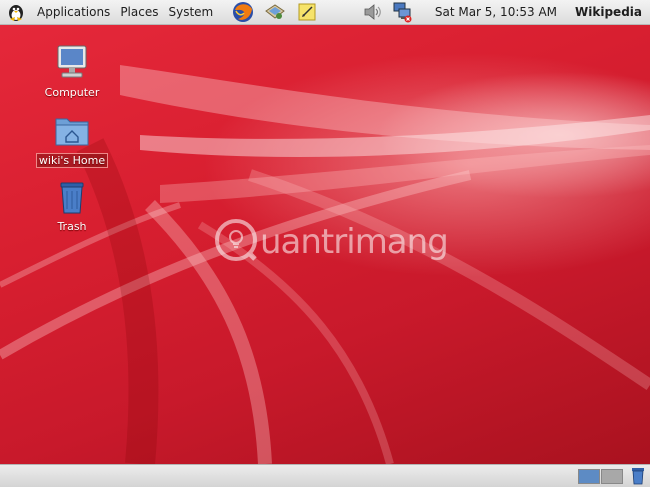 This screenshot has height=489, width=650. I want to click on firefox-icon, so click(243, 12).